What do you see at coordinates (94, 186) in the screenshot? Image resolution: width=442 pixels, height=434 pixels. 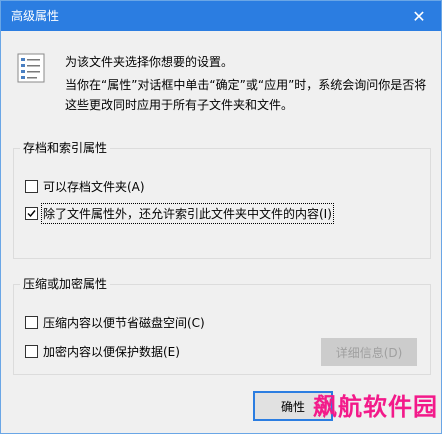 I see `archive-checkbox-label: 可以存档文件夹(A)` at bounding box center [94, 186].